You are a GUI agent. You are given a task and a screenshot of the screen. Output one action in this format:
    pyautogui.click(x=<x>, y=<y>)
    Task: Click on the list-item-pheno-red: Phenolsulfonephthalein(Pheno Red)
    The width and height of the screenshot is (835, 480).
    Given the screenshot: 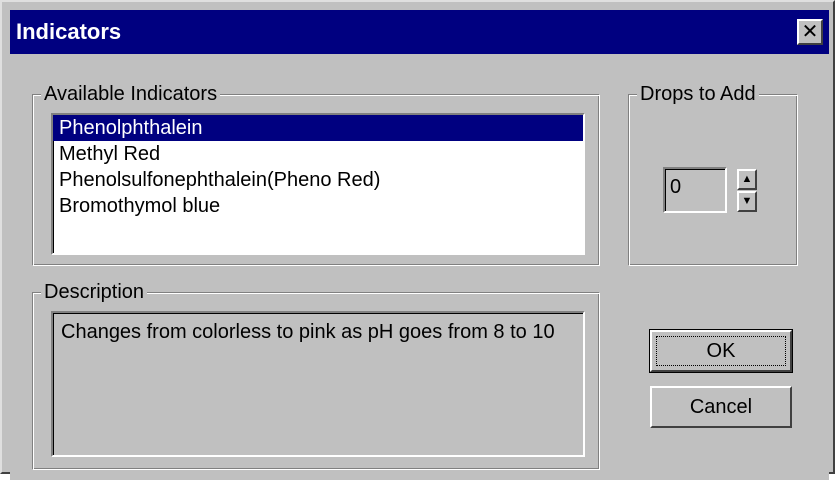 What is the action you would take?
    pyautogui.click(x=318, y=180)
    